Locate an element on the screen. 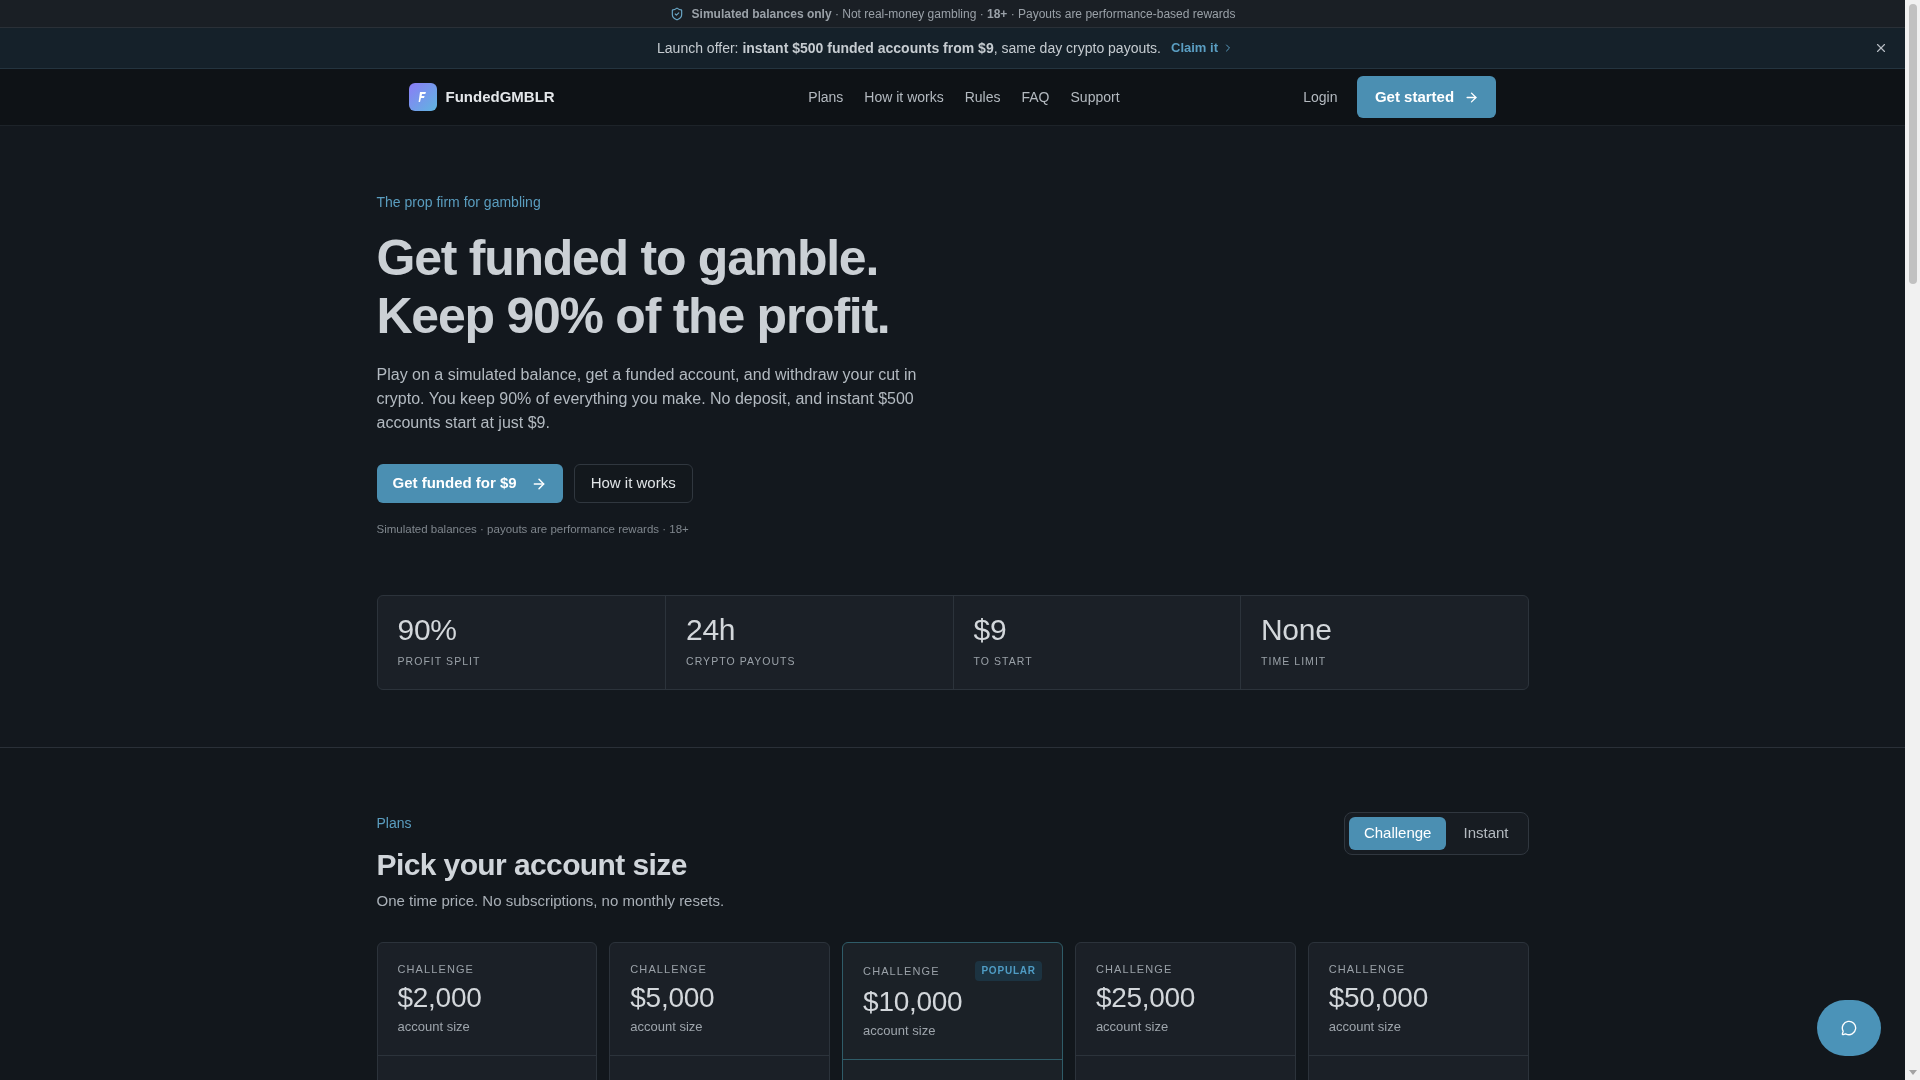 Image resolution: width=1920 pixels, height=1080 pixels. popular-badge: POPULAR is located at coordinates (1008, 971).